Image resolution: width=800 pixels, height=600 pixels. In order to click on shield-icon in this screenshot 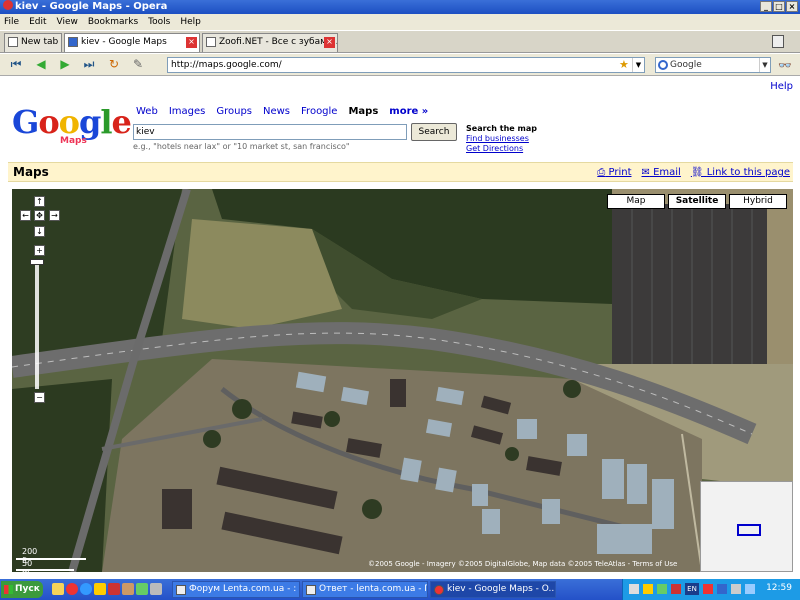, I will do `click(648, 589)`.